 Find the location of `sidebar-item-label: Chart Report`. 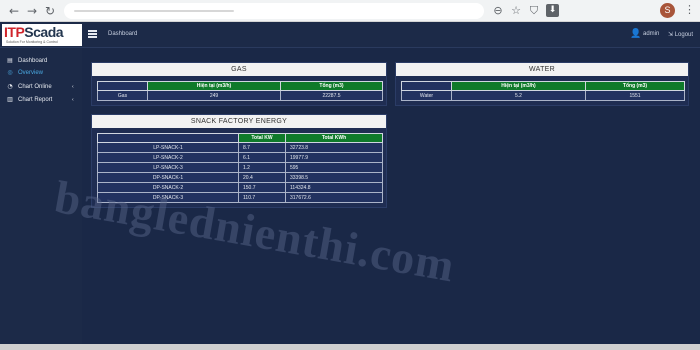

sidebar-item-label: Chart Report is located at coordinates (35, 100).